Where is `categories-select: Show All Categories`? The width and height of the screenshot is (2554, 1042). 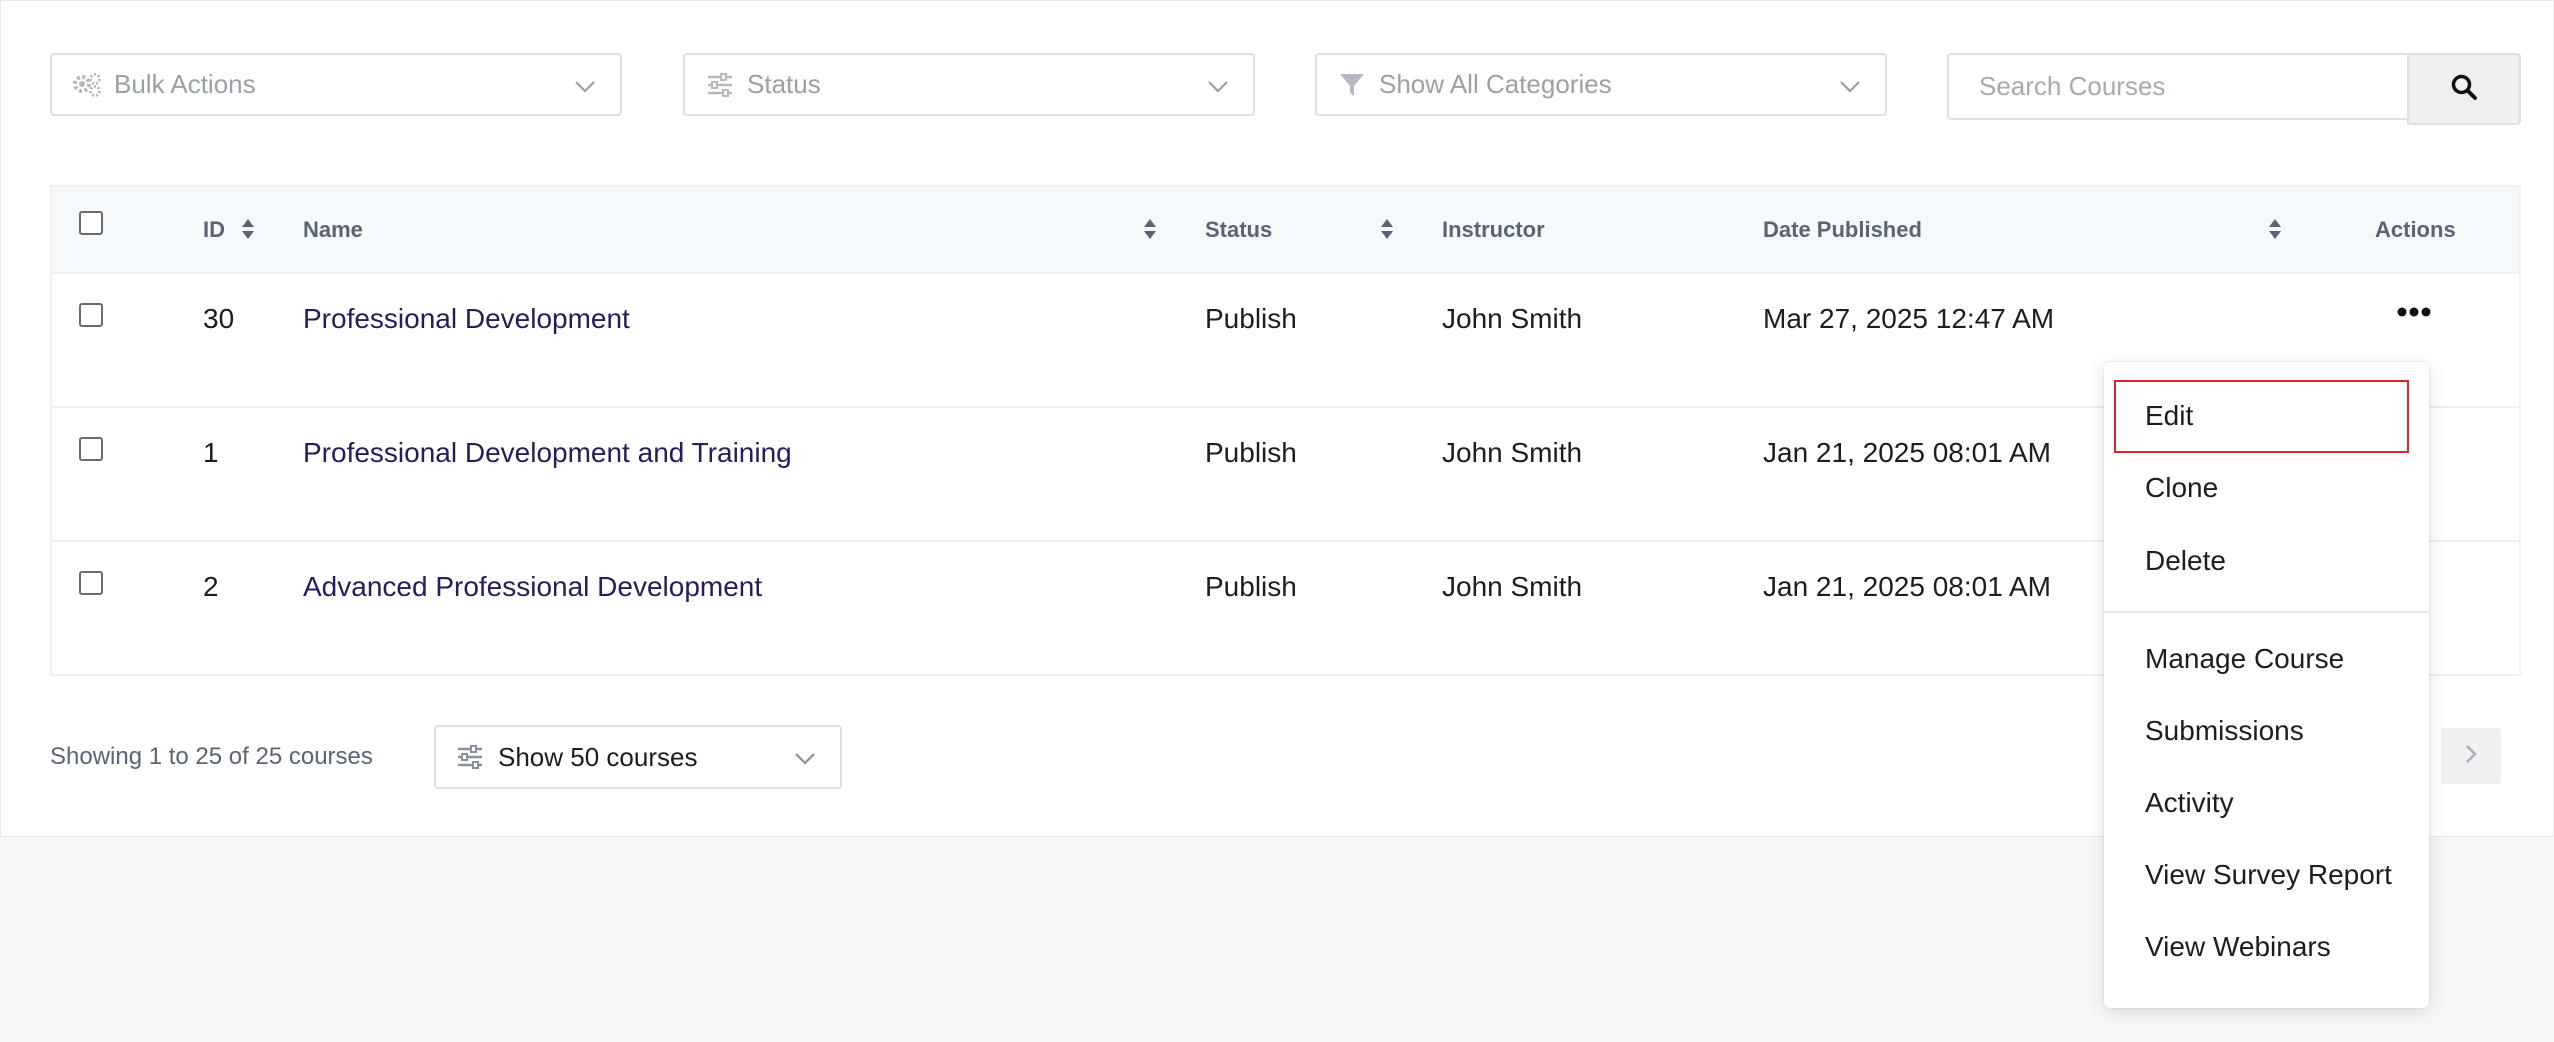 categories-select: Show All Categories is located at coordinates (1601, 84).